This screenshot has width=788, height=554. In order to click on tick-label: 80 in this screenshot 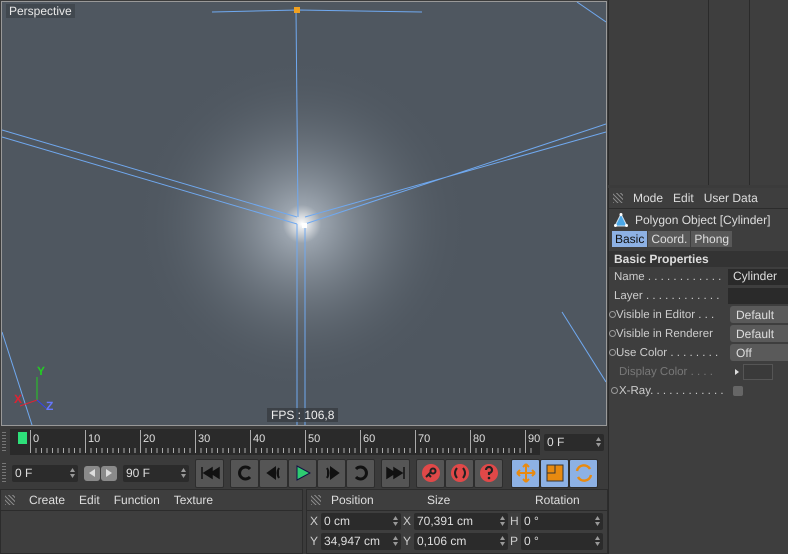, I will do `click(478, 439)`.